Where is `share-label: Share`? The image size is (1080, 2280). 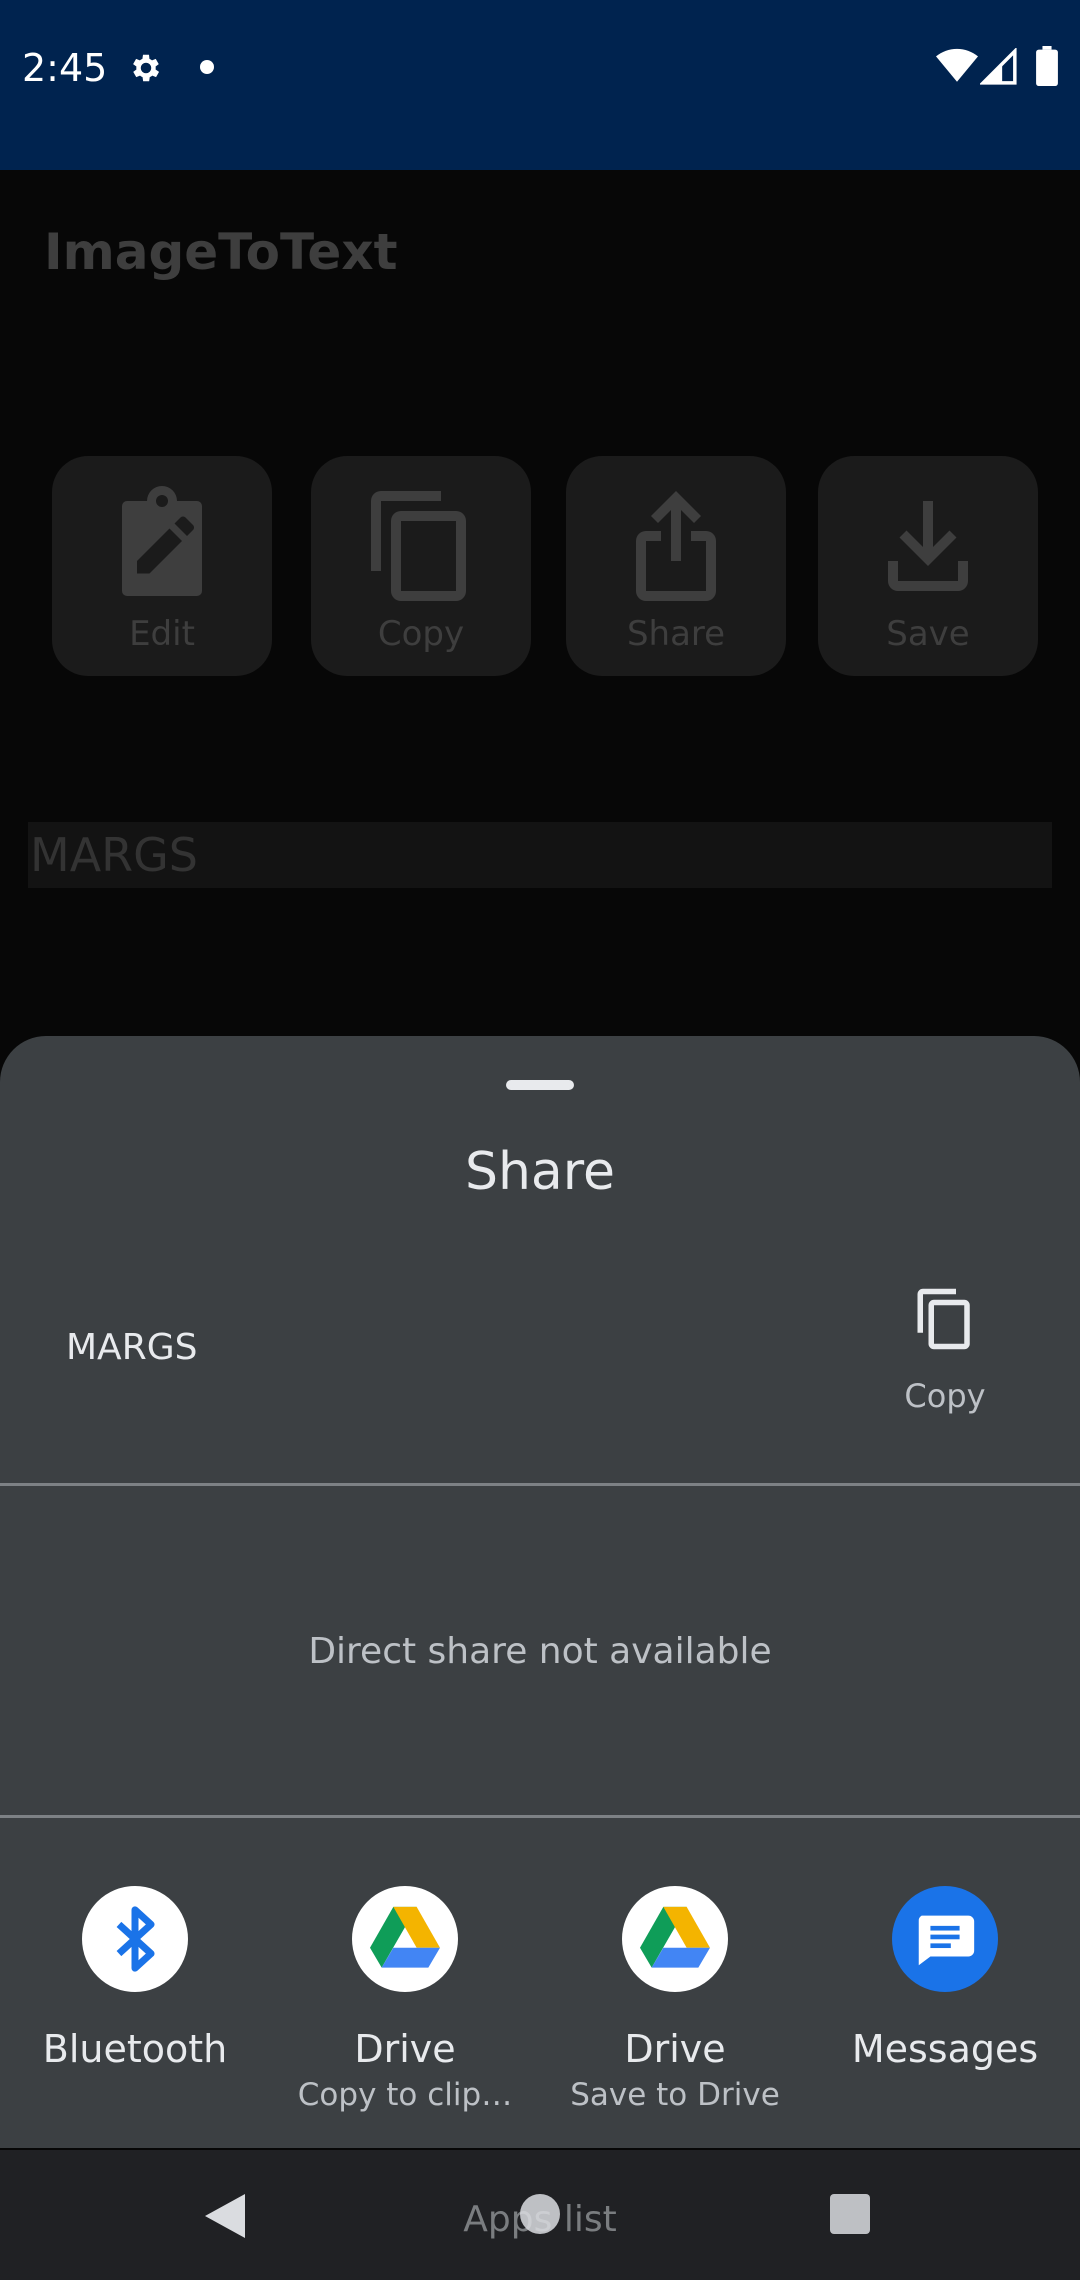 share-label: Share is located at coordinates (676, 634).